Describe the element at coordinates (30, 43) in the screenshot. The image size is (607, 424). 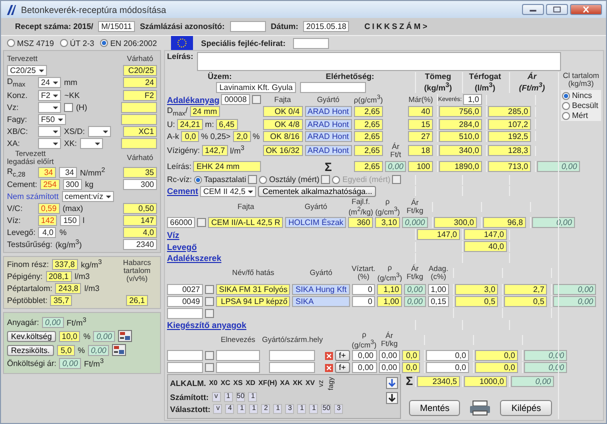
I see `radio-option: MSZ 4719` at that location.